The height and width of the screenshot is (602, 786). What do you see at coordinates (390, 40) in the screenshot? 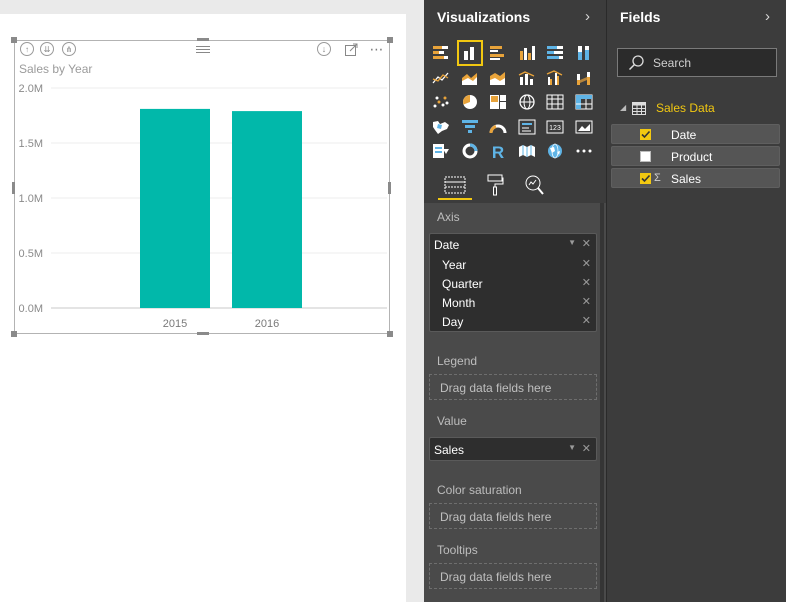
I see `resize-handle-top-right` at bounding box center [390, 40].